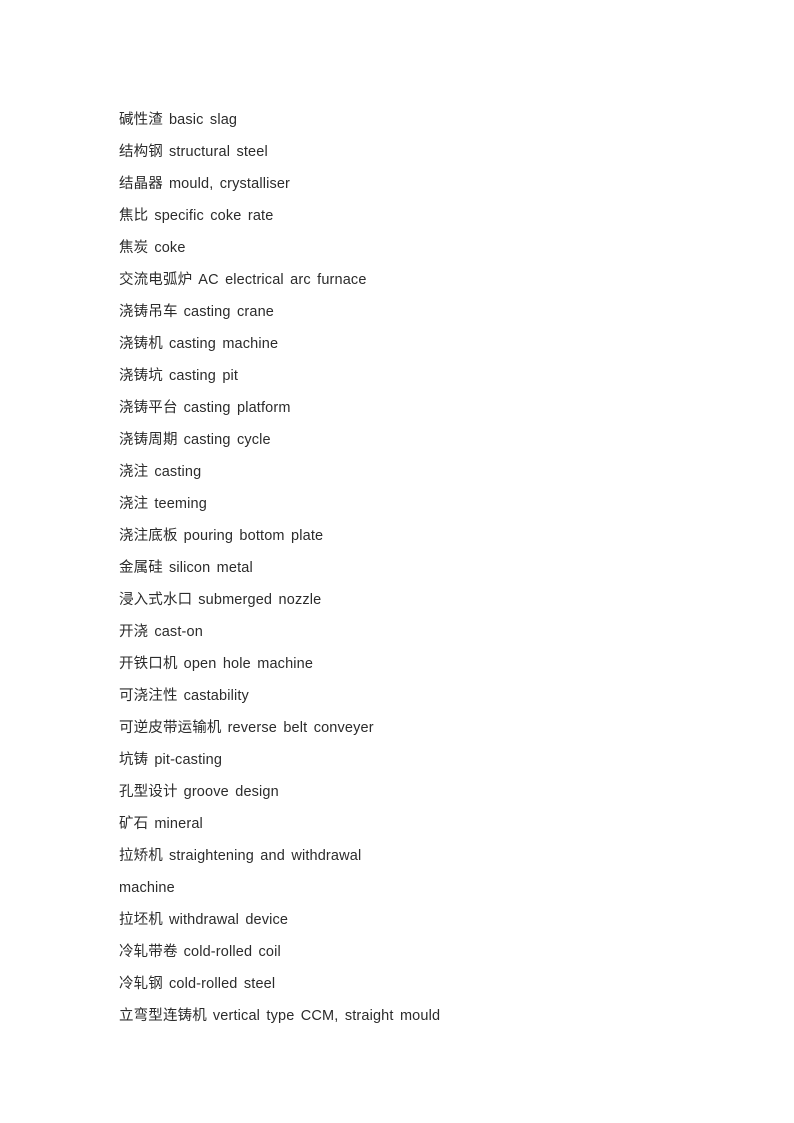 Image resolution: width=794 pixels, height=1123 pixels. What do you see at coordinates (326, 1016) in the screenshot?
I see `glossary-gloss-english: vertical type CCM, straight mould` at bounding box center [326, 1016].